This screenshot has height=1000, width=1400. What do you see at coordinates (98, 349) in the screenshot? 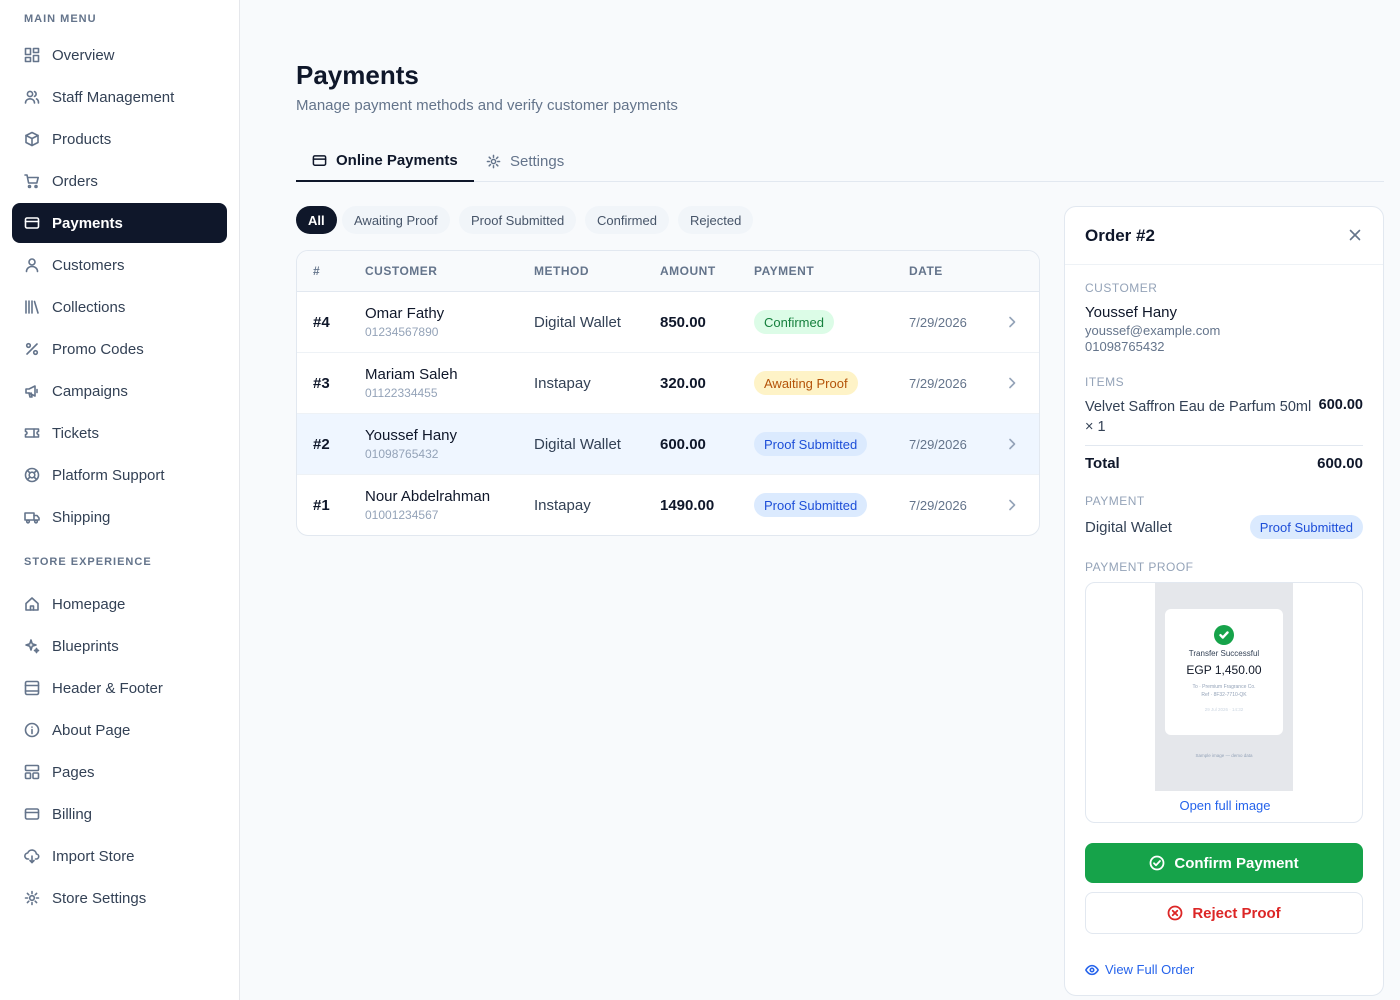
I see `sidebar-item-label: Promo Codes` at bounding box center [98, 349].